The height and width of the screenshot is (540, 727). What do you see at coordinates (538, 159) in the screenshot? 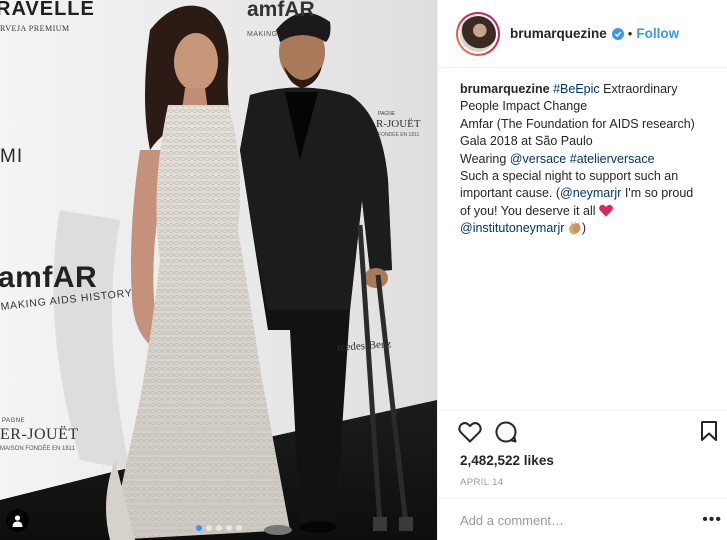
I see `mention-versace: @versace` at bounding box center [538, 159].